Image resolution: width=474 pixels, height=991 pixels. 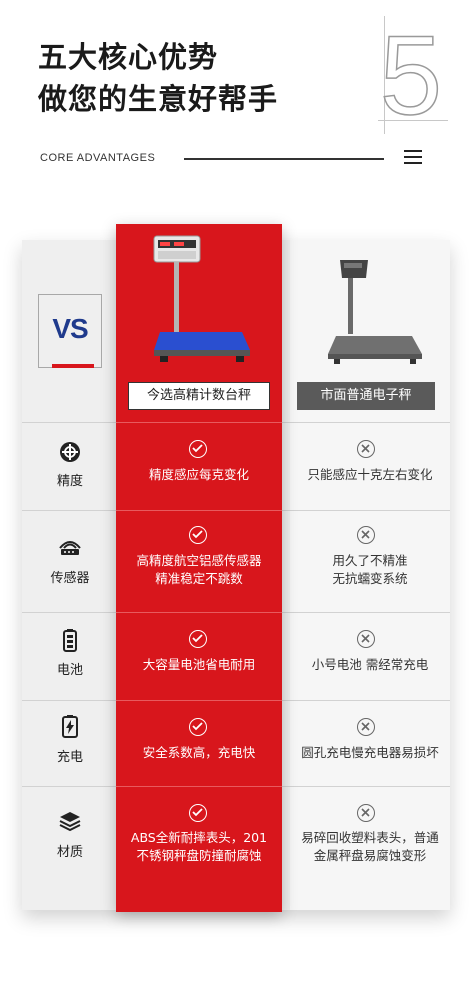 I want to click on feature-label-battery: 电池, so click(x=69, y=670).